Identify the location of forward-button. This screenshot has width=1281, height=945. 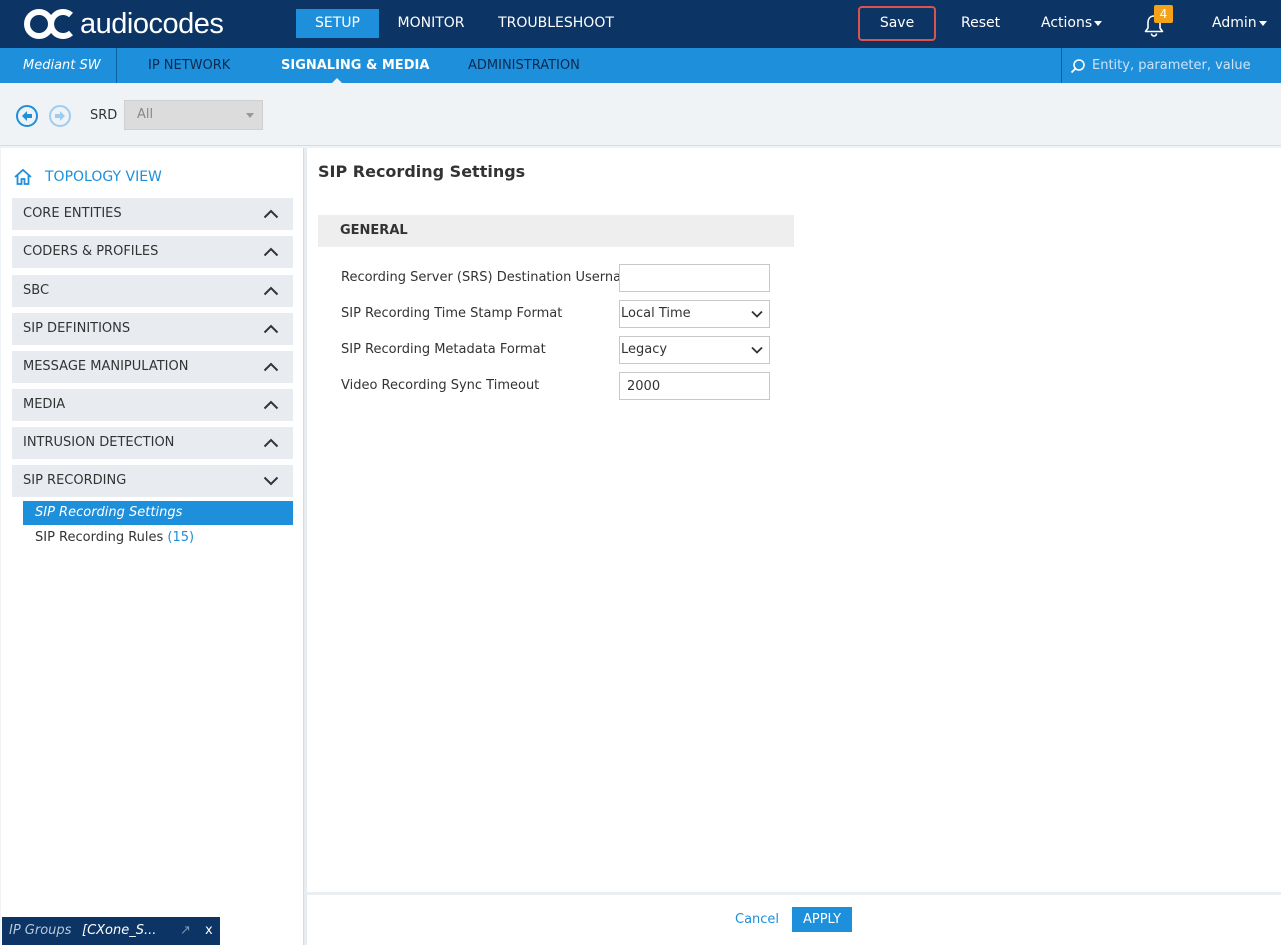
(60, 116).